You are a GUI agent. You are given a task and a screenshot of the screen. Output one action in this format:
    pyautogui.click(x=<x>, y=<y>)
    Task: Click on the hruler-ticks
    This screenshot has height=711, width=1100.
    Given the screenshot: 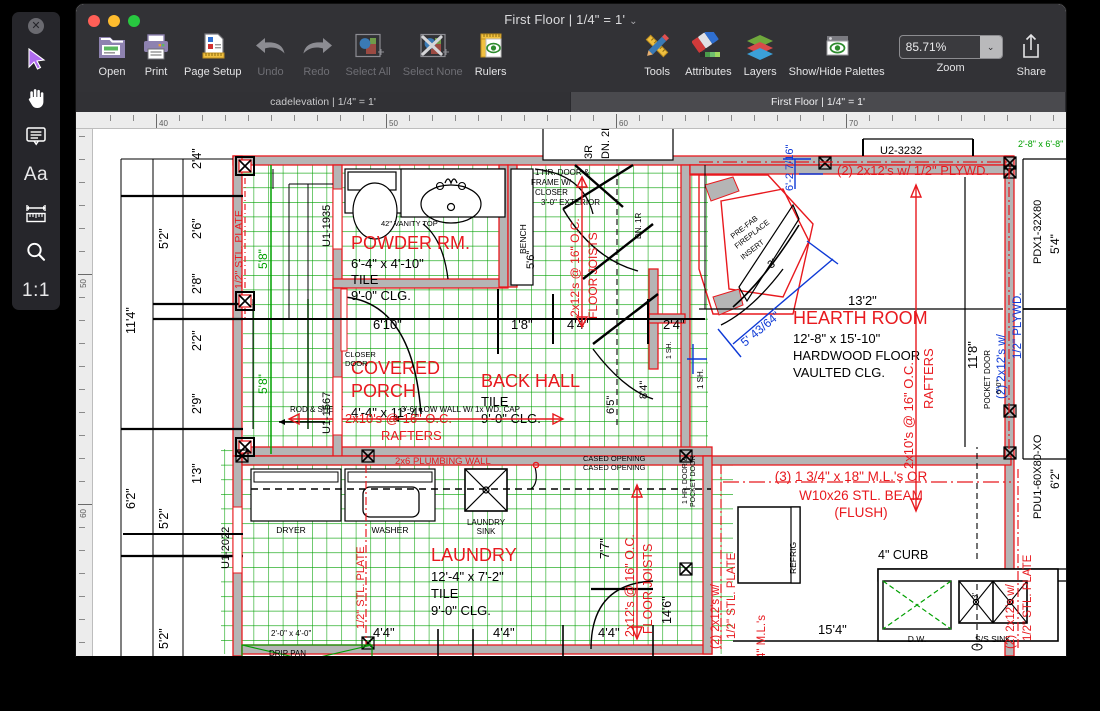 What is the action you would take?
    pyautogui.click(x=582, y=121)
    